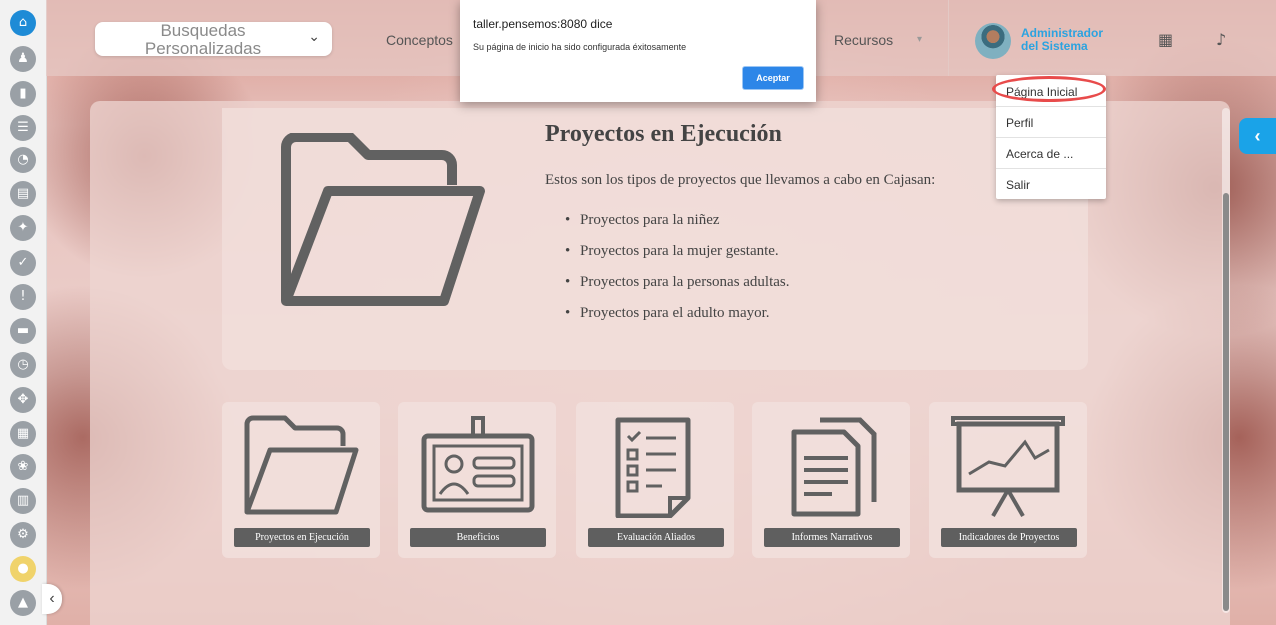  What do you see at coordinates (1009, 537) in the screenshot?
I see `card-label: Indicadores de Proyectos` at bounding box center [1009, 537].